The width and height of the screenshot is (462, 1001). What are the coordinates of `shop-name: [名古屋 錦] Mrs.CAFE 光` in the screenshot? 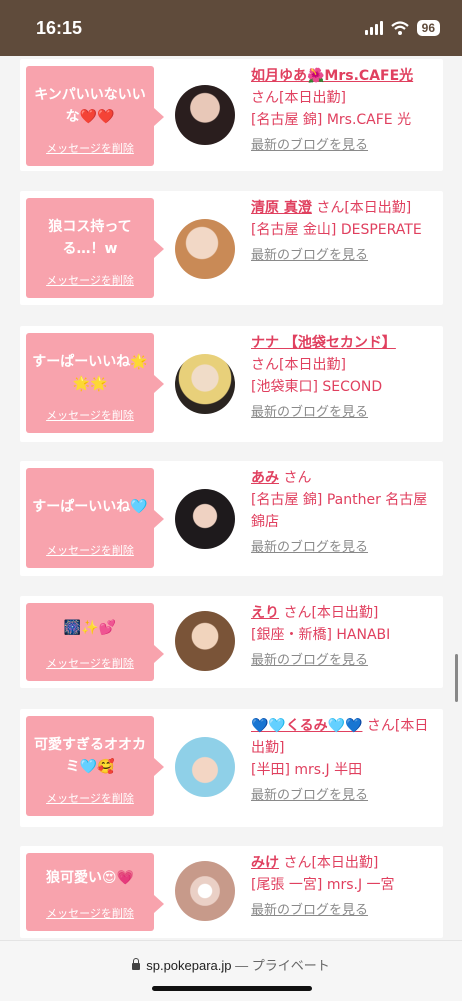 It's located at (331, 120).